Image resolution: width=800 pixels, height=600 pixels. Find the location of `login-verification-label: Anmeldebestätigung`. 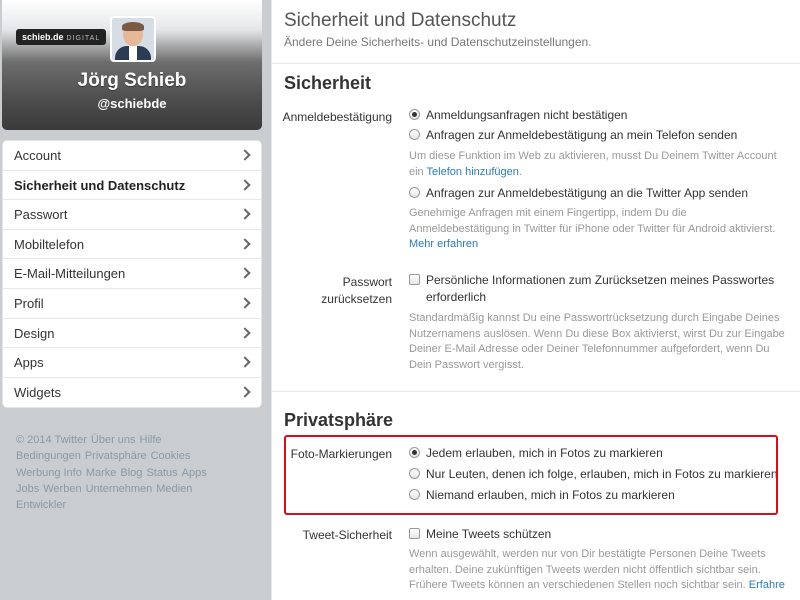

login-verification-label: Anmeldebestätigung is located at coordinates (337, 117).